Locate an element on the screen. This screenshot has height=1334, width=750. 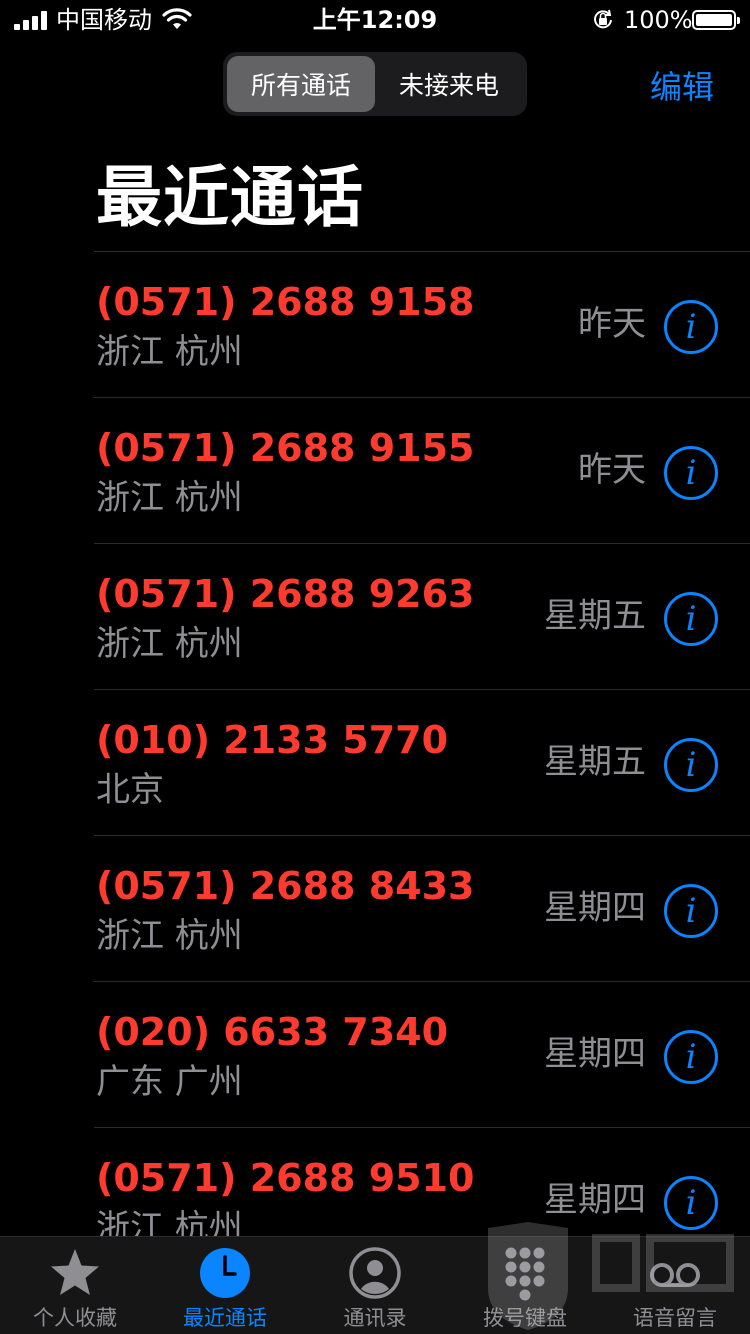
call-number: (0571) 2688 9155 is located at coordinates (285, 448).